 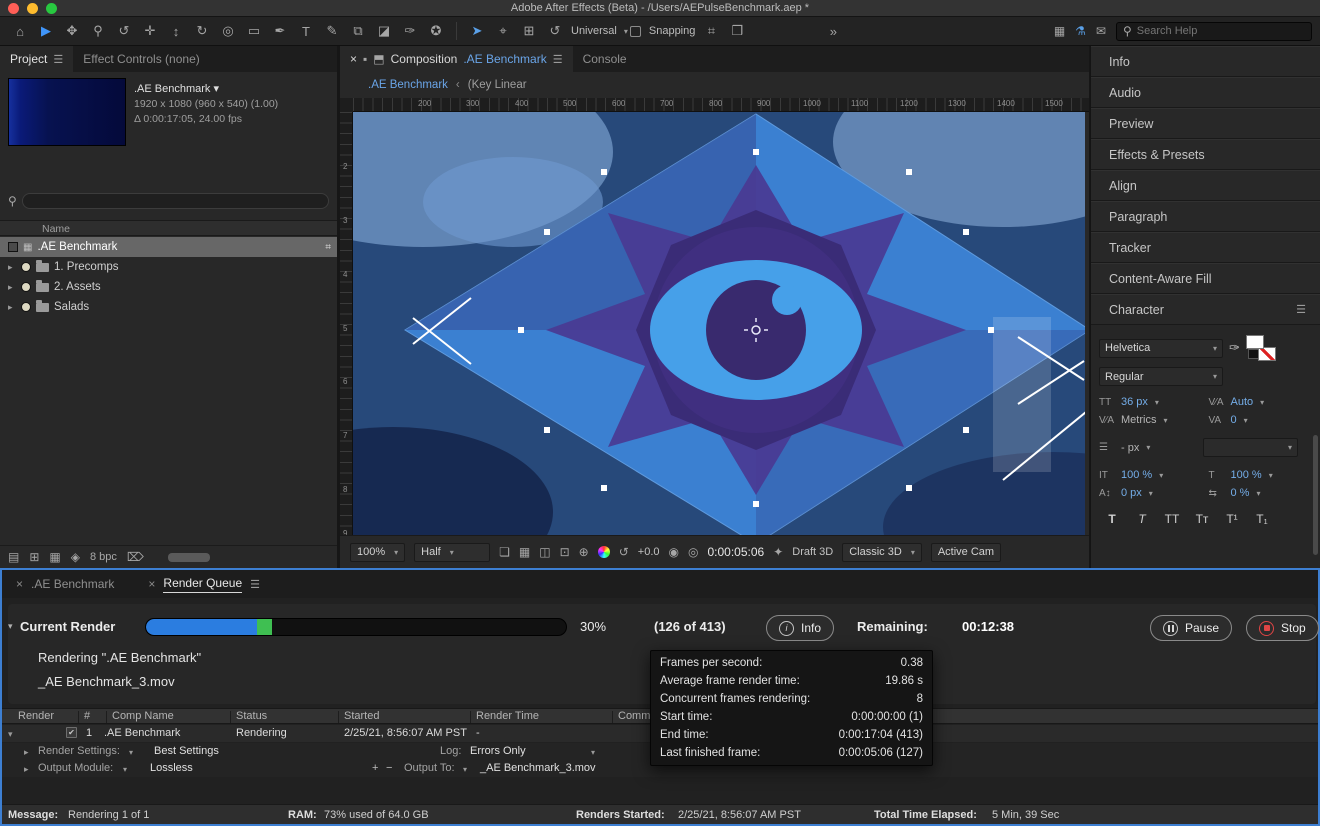 What do you see at coordinates (565, 552) in the screenshot?
I see `guides-icon: ⊡` at bounding box center [565, 552].